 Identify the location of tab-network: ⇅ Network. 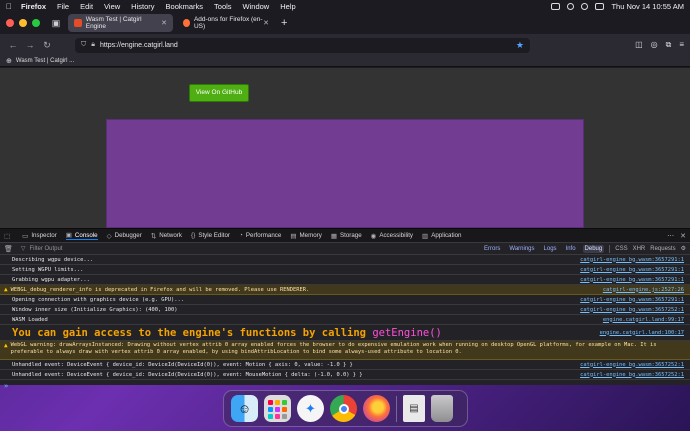
(166, 236).